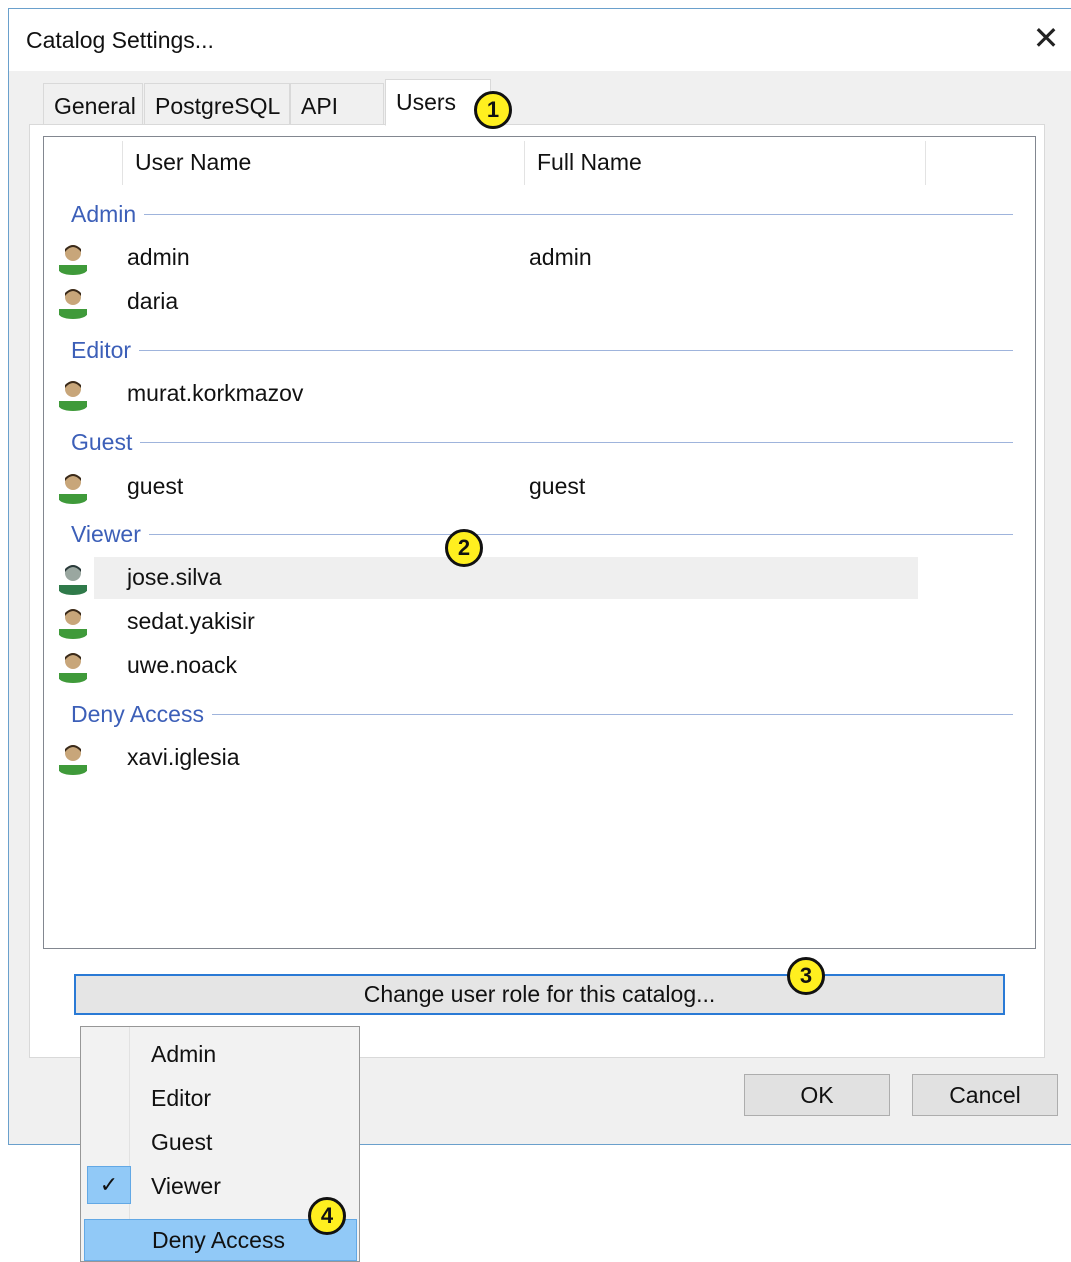 This screenshot has height=1262, width=1071. Describe the element at coordinates (724, 163) in the screenshot. I see `column-header-full-name: Full Name` at that location.